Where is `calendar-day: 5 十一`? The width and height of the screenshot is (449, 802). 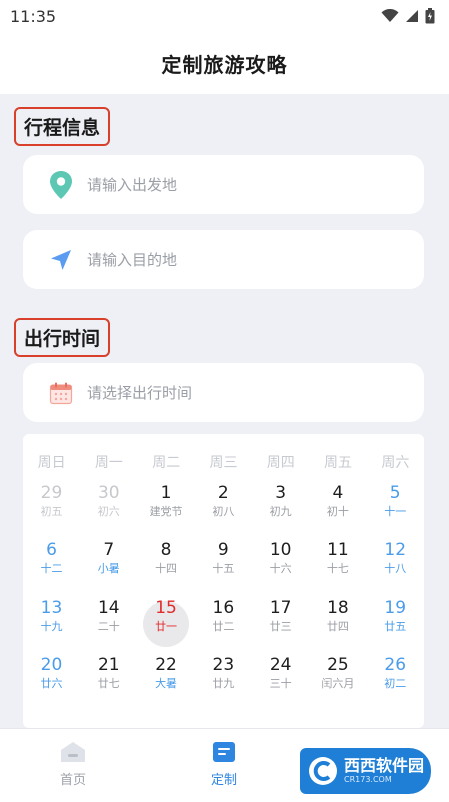
calendar-day: 5 十一 is located at coordinates (395, 501).